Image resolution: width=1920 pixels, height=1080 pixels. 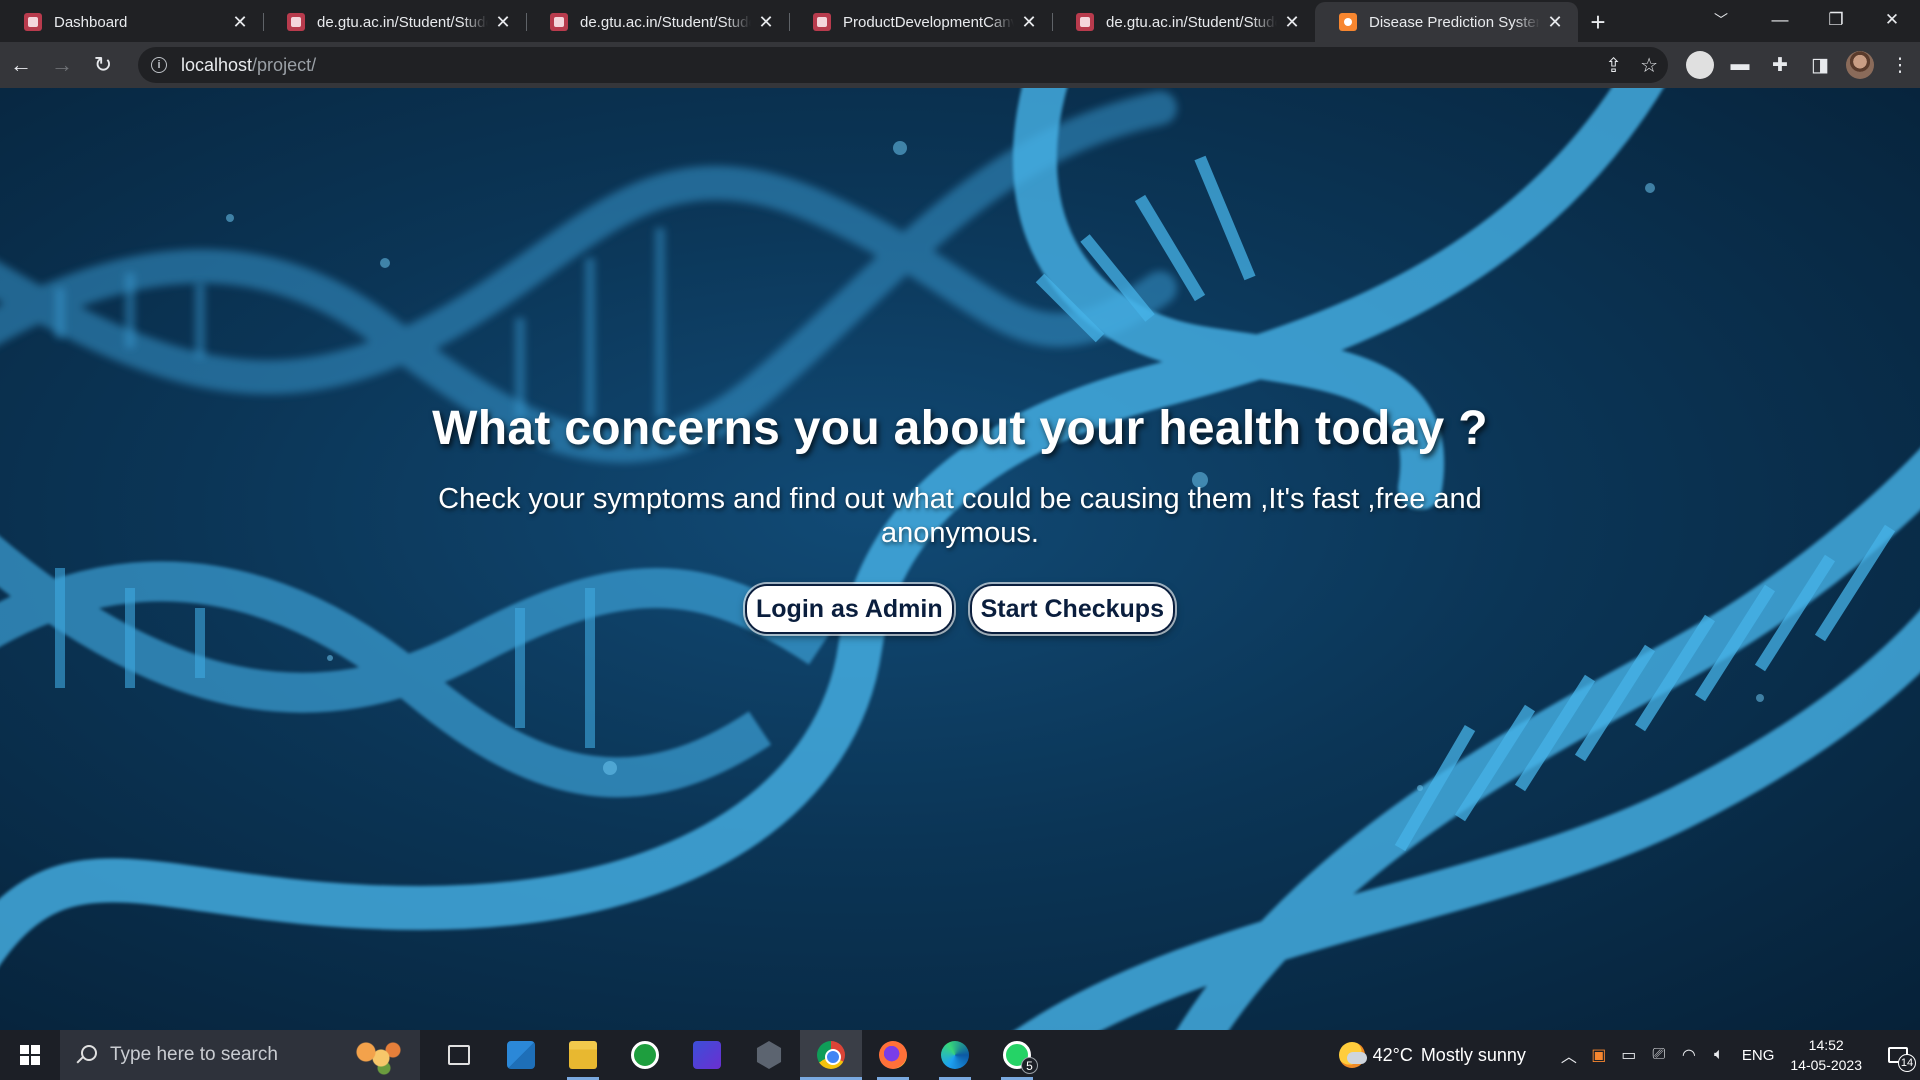 I want to click on notification-count: 14, so click(x=1907, y=1063).